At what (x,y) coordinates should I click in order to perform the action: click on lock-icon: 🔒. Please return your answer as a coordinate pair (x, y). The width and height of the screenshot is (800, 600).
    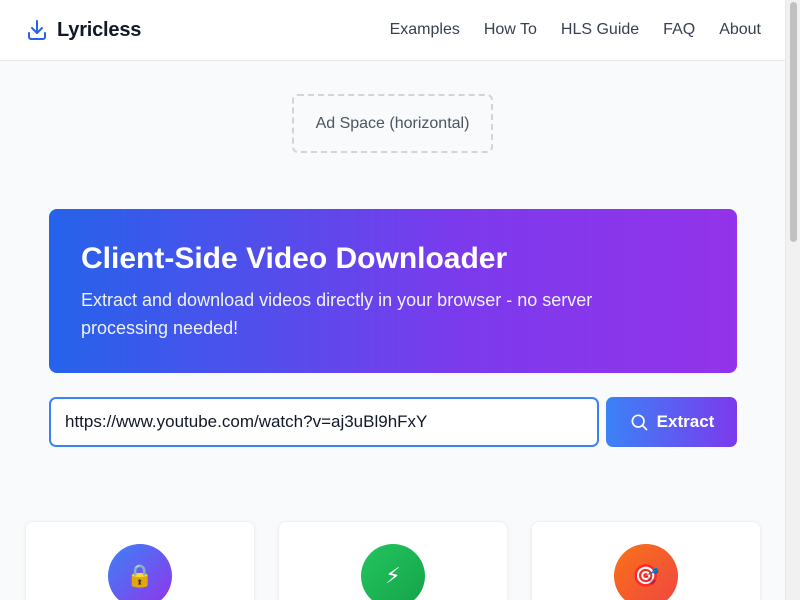
    Looking at the image, I should click on (140, 572).